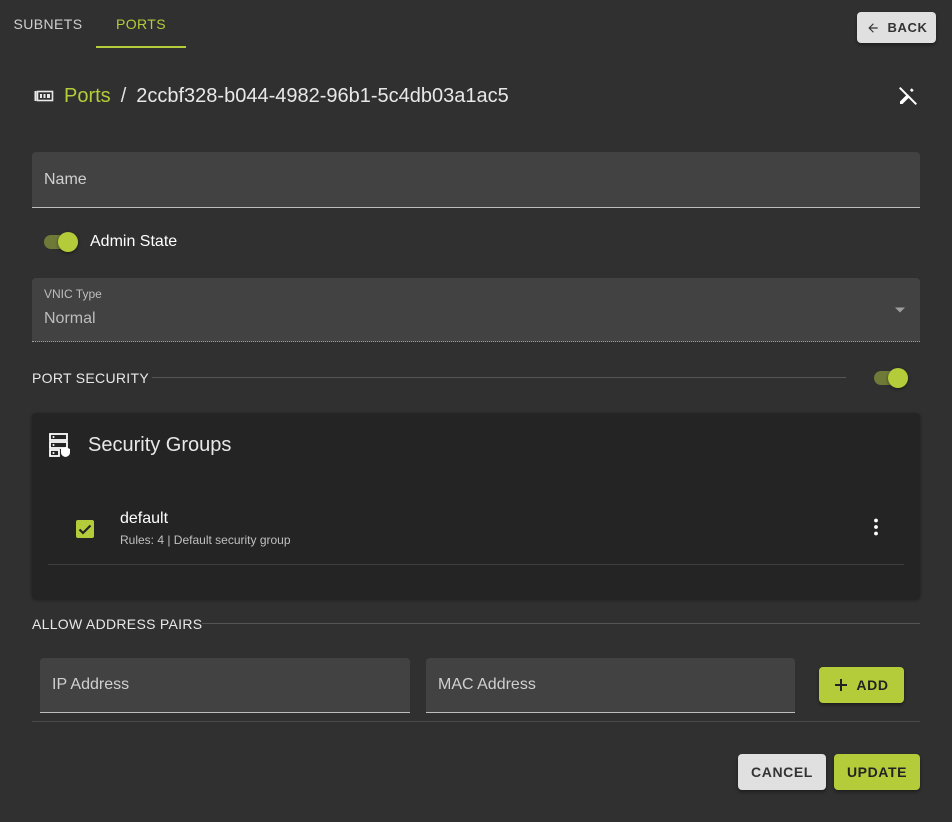  Describe the element at coordinates (877, 772) in the screenshot. I see `update-button: UPDATE` at that location.